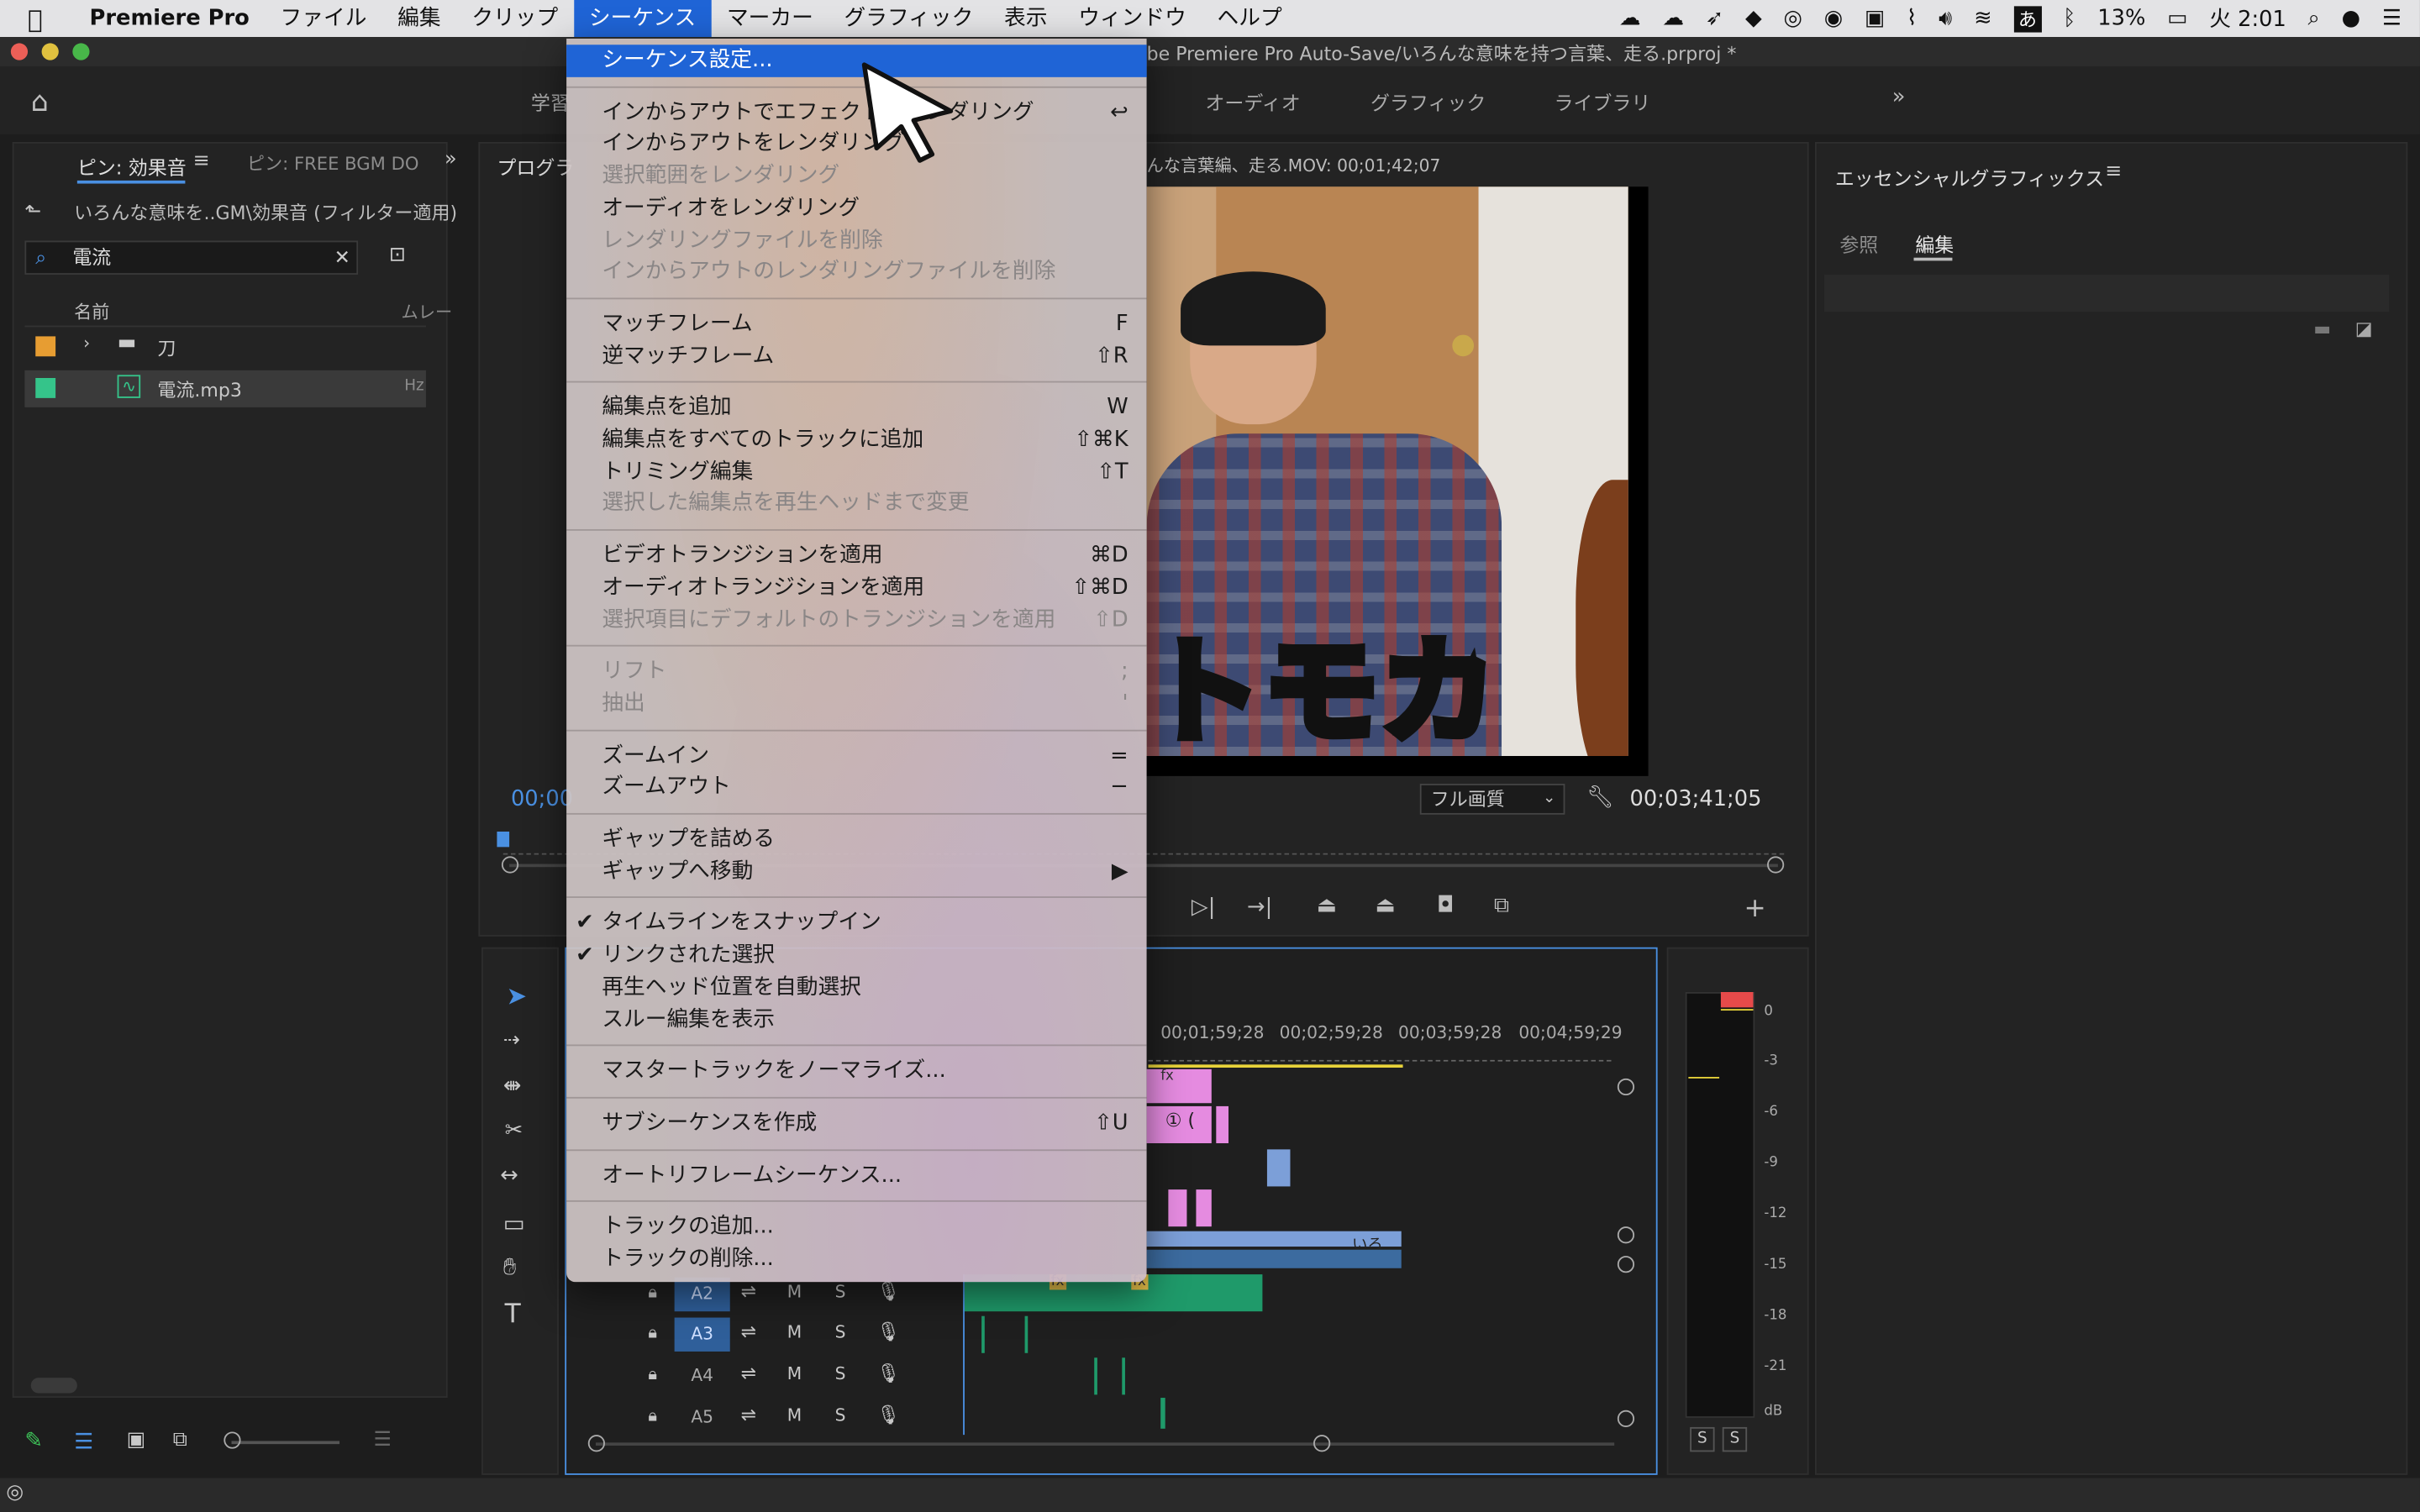 The height and width of the screenshot is (1512, 2420). I want to click on workspace-tab-audio: オーディオ, so click(1253, 101).